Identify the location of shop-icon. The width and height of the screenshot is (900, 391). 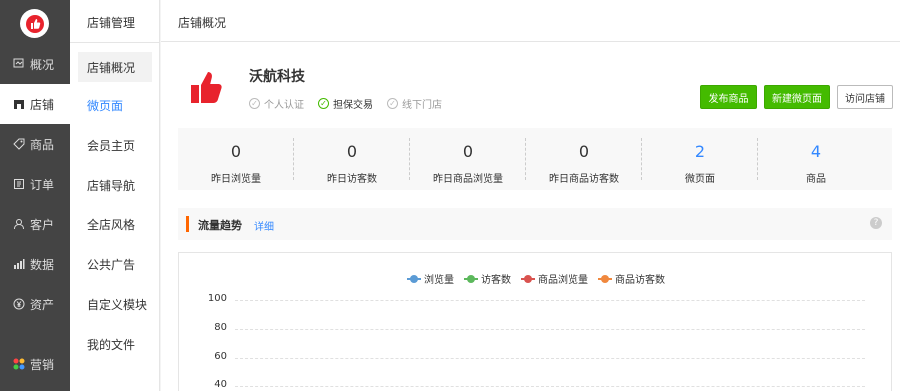
(19, 104).